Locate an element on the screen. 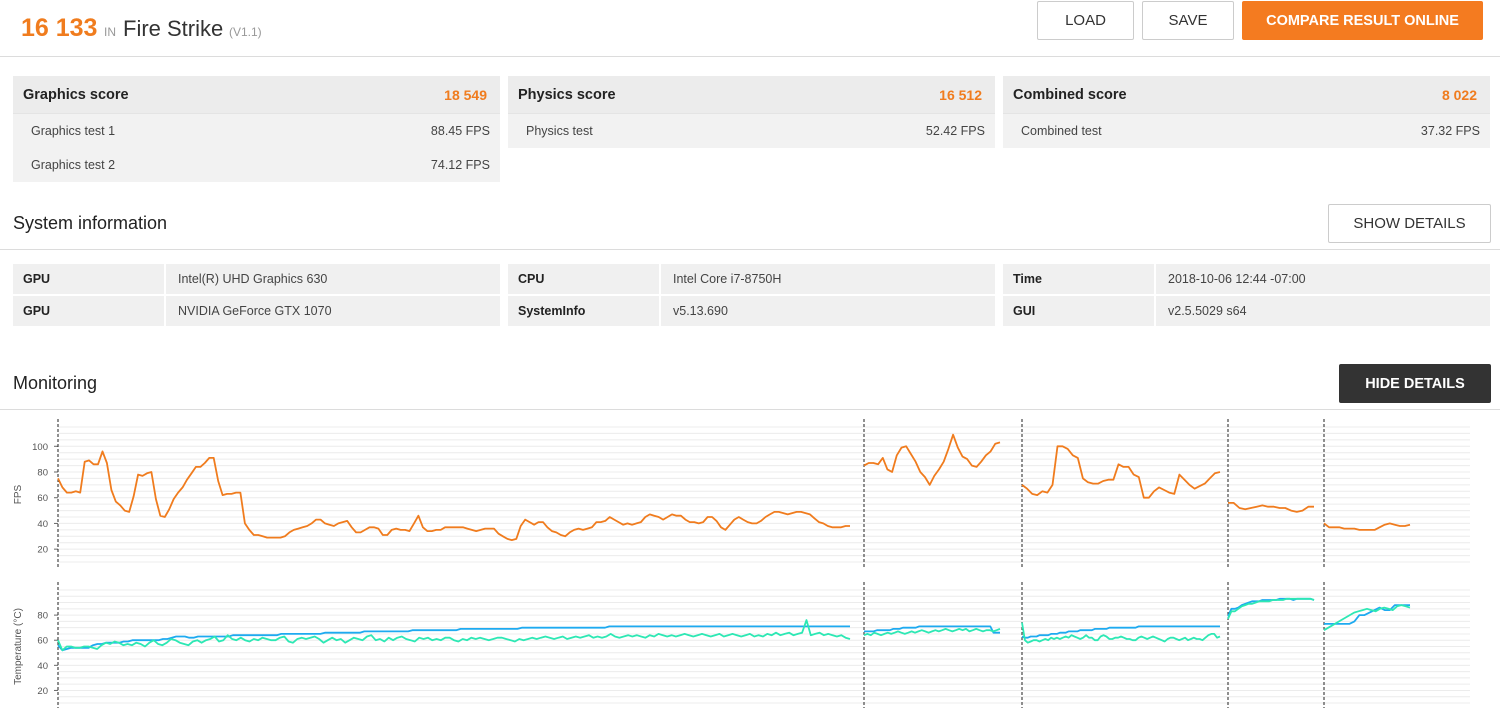 This screenshot has height=708, width=1500. in-label: IN is located at coordinates (110, 32).